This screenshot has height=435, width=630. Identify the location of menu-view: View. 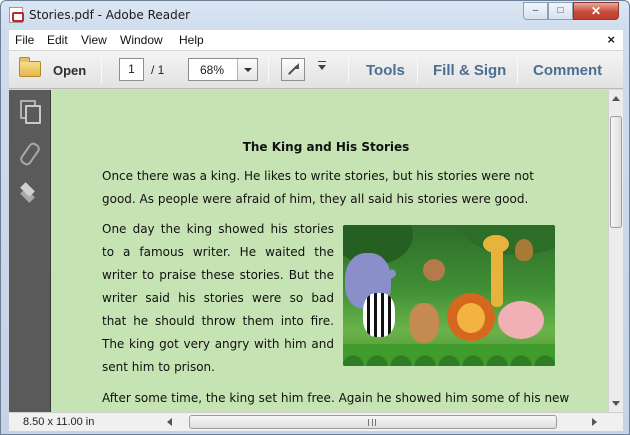
(94, 40).